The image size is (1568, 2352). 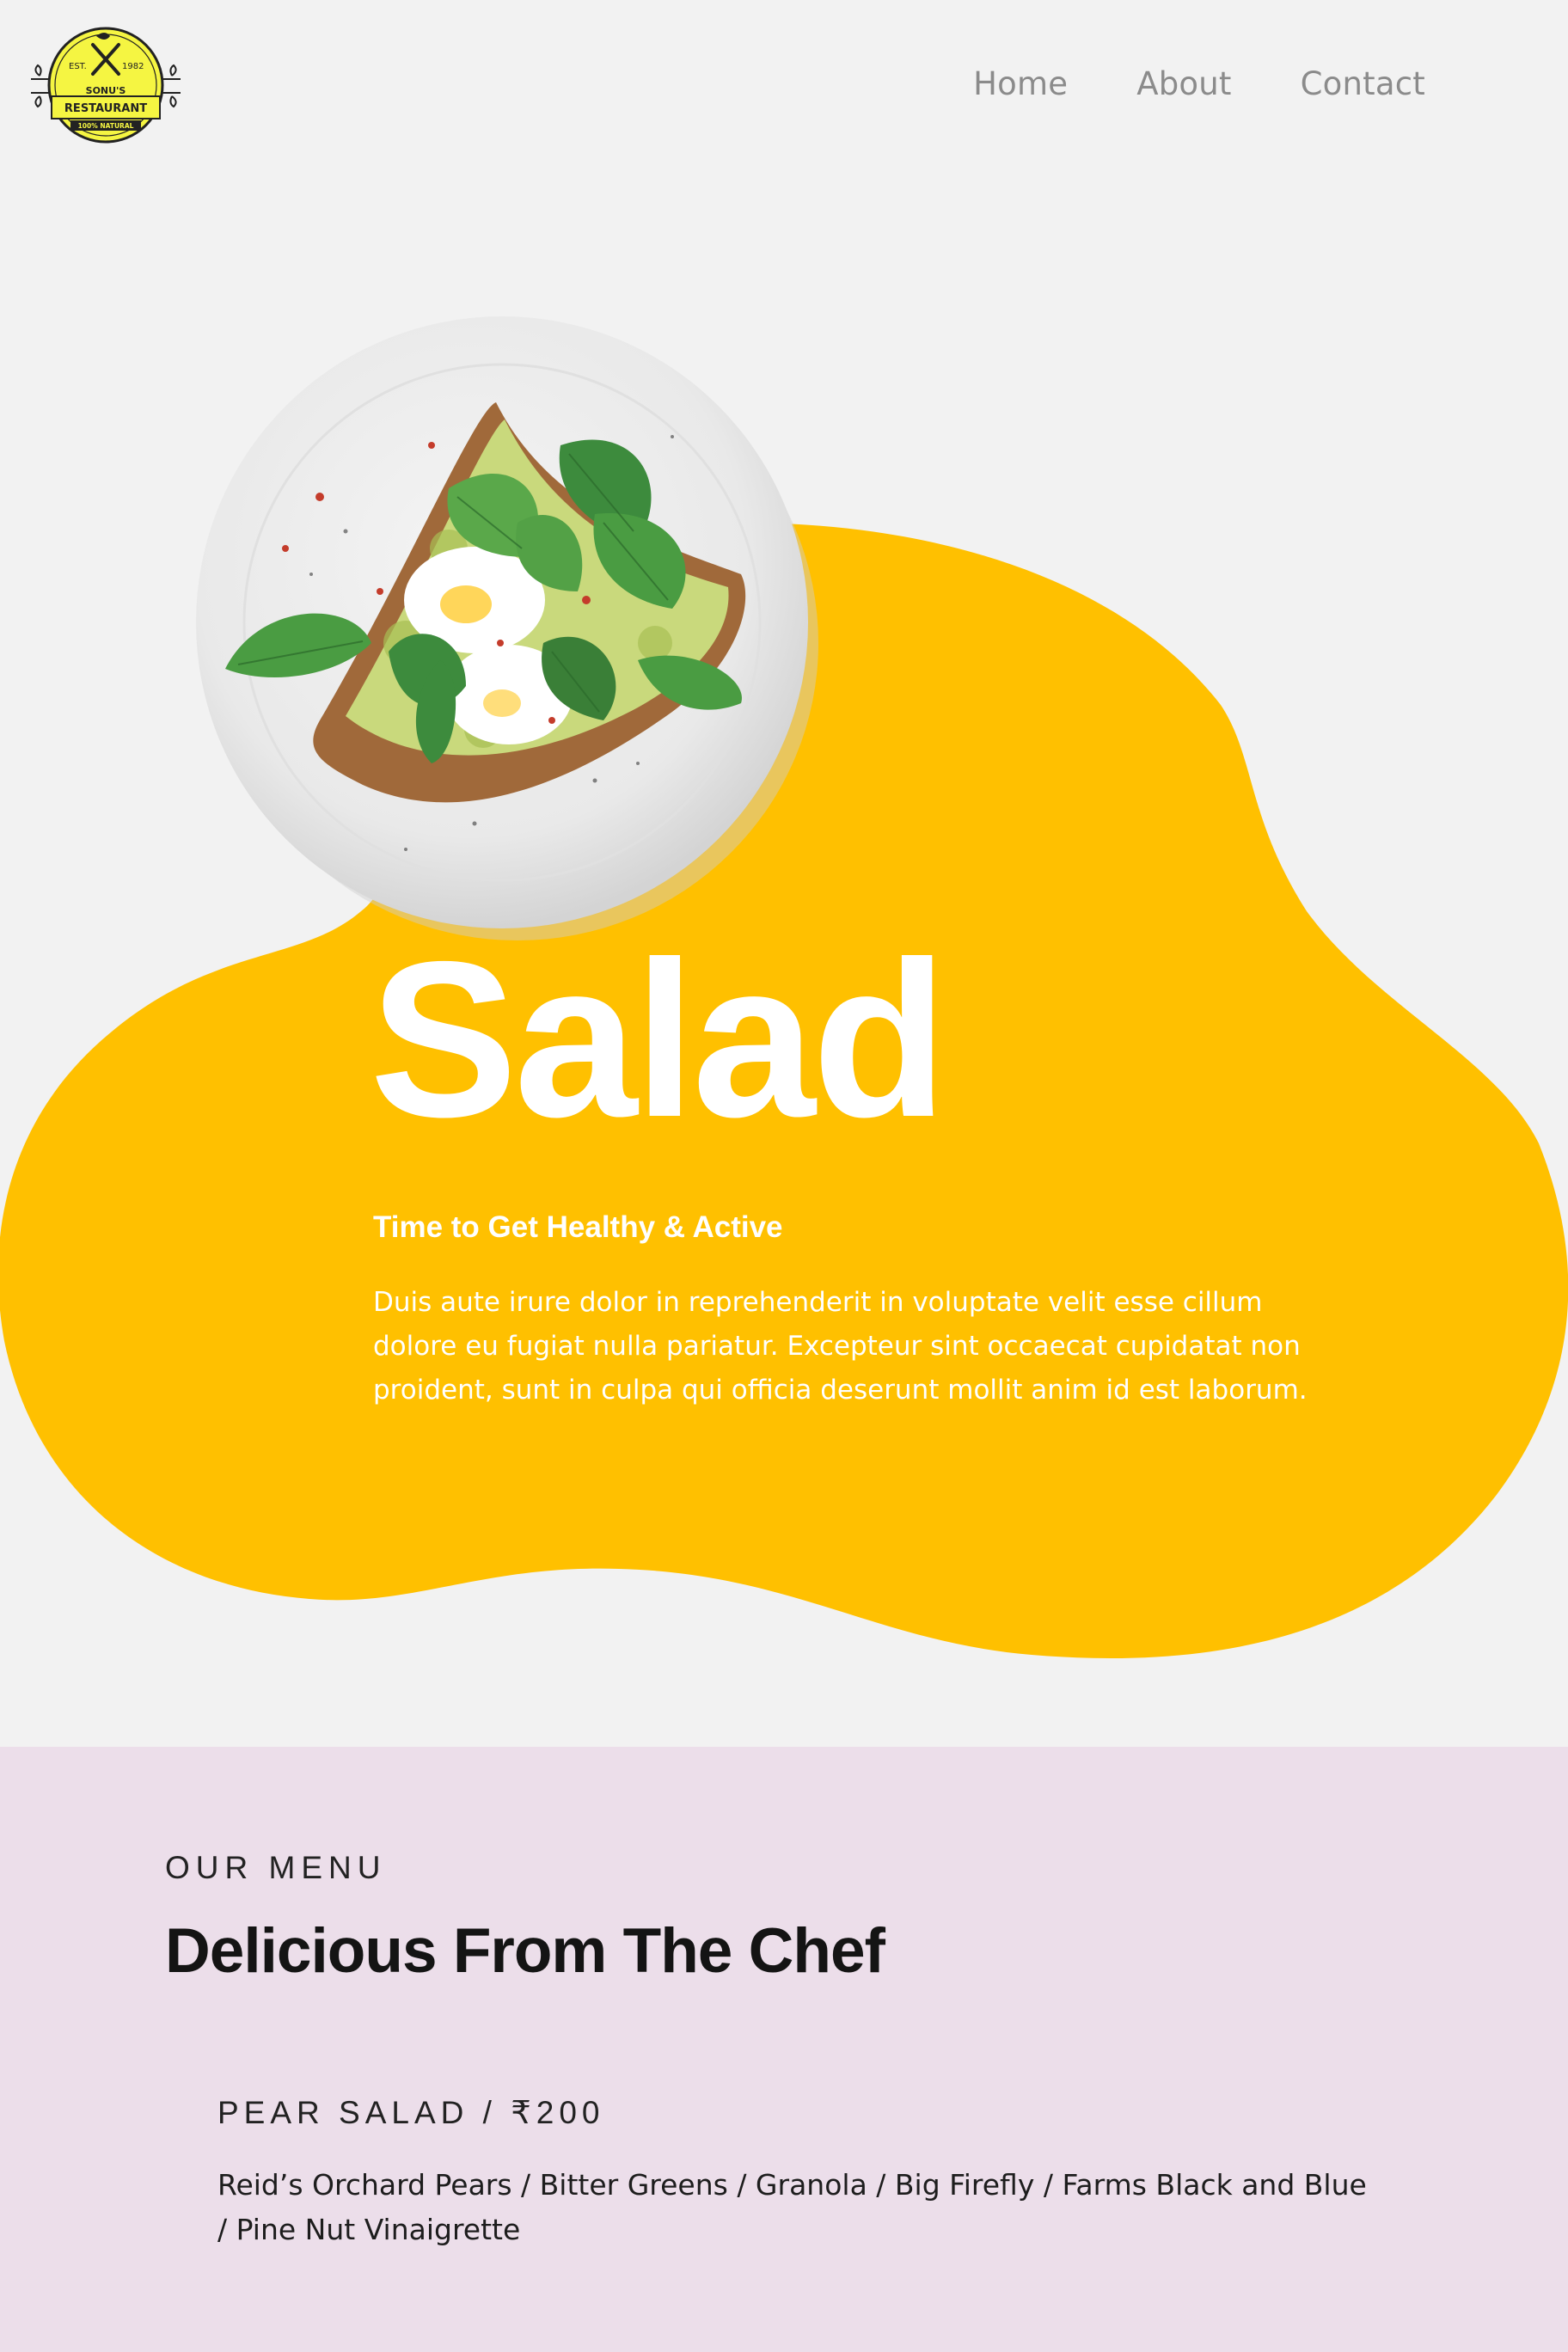 I want to click on svg-text: EST., so click(x=78, y=66).